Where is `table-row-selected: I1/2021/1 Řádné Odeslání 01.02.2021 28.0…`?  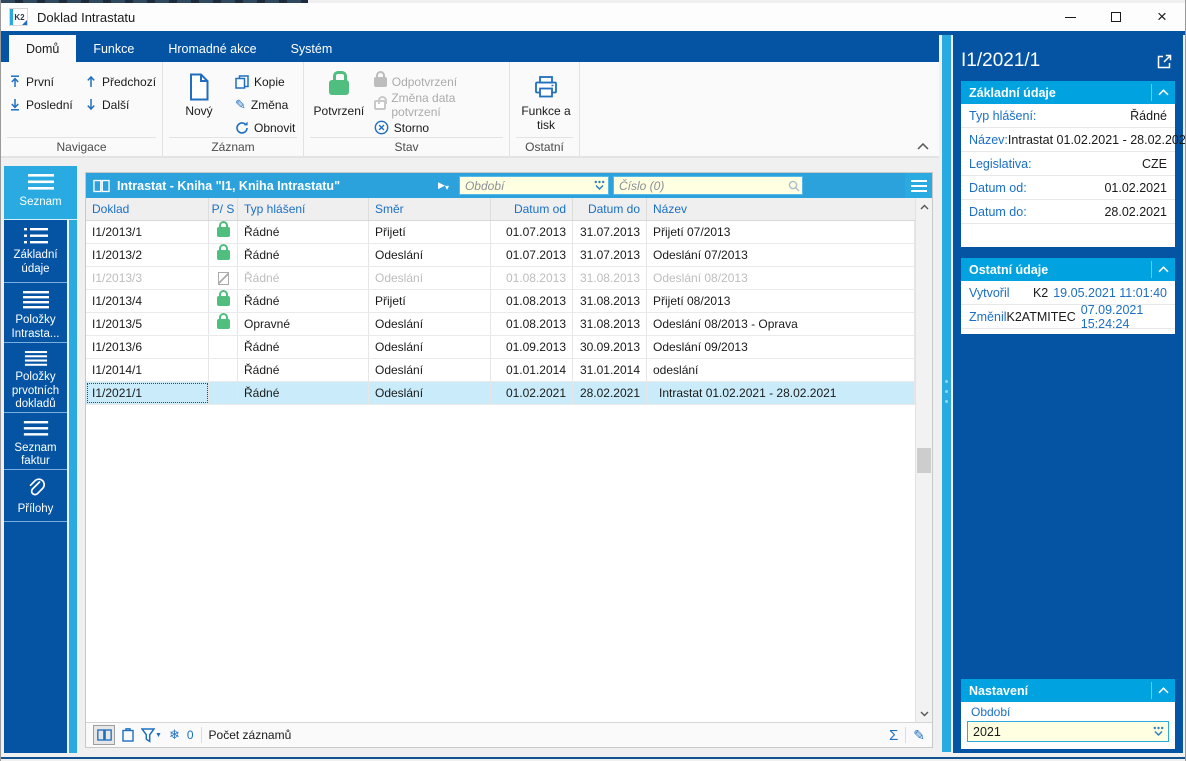 table-row-selected: I1/2021/1 Řádné Odeslání 01.02.2021 28.0… is located at coordinates (500, 393).